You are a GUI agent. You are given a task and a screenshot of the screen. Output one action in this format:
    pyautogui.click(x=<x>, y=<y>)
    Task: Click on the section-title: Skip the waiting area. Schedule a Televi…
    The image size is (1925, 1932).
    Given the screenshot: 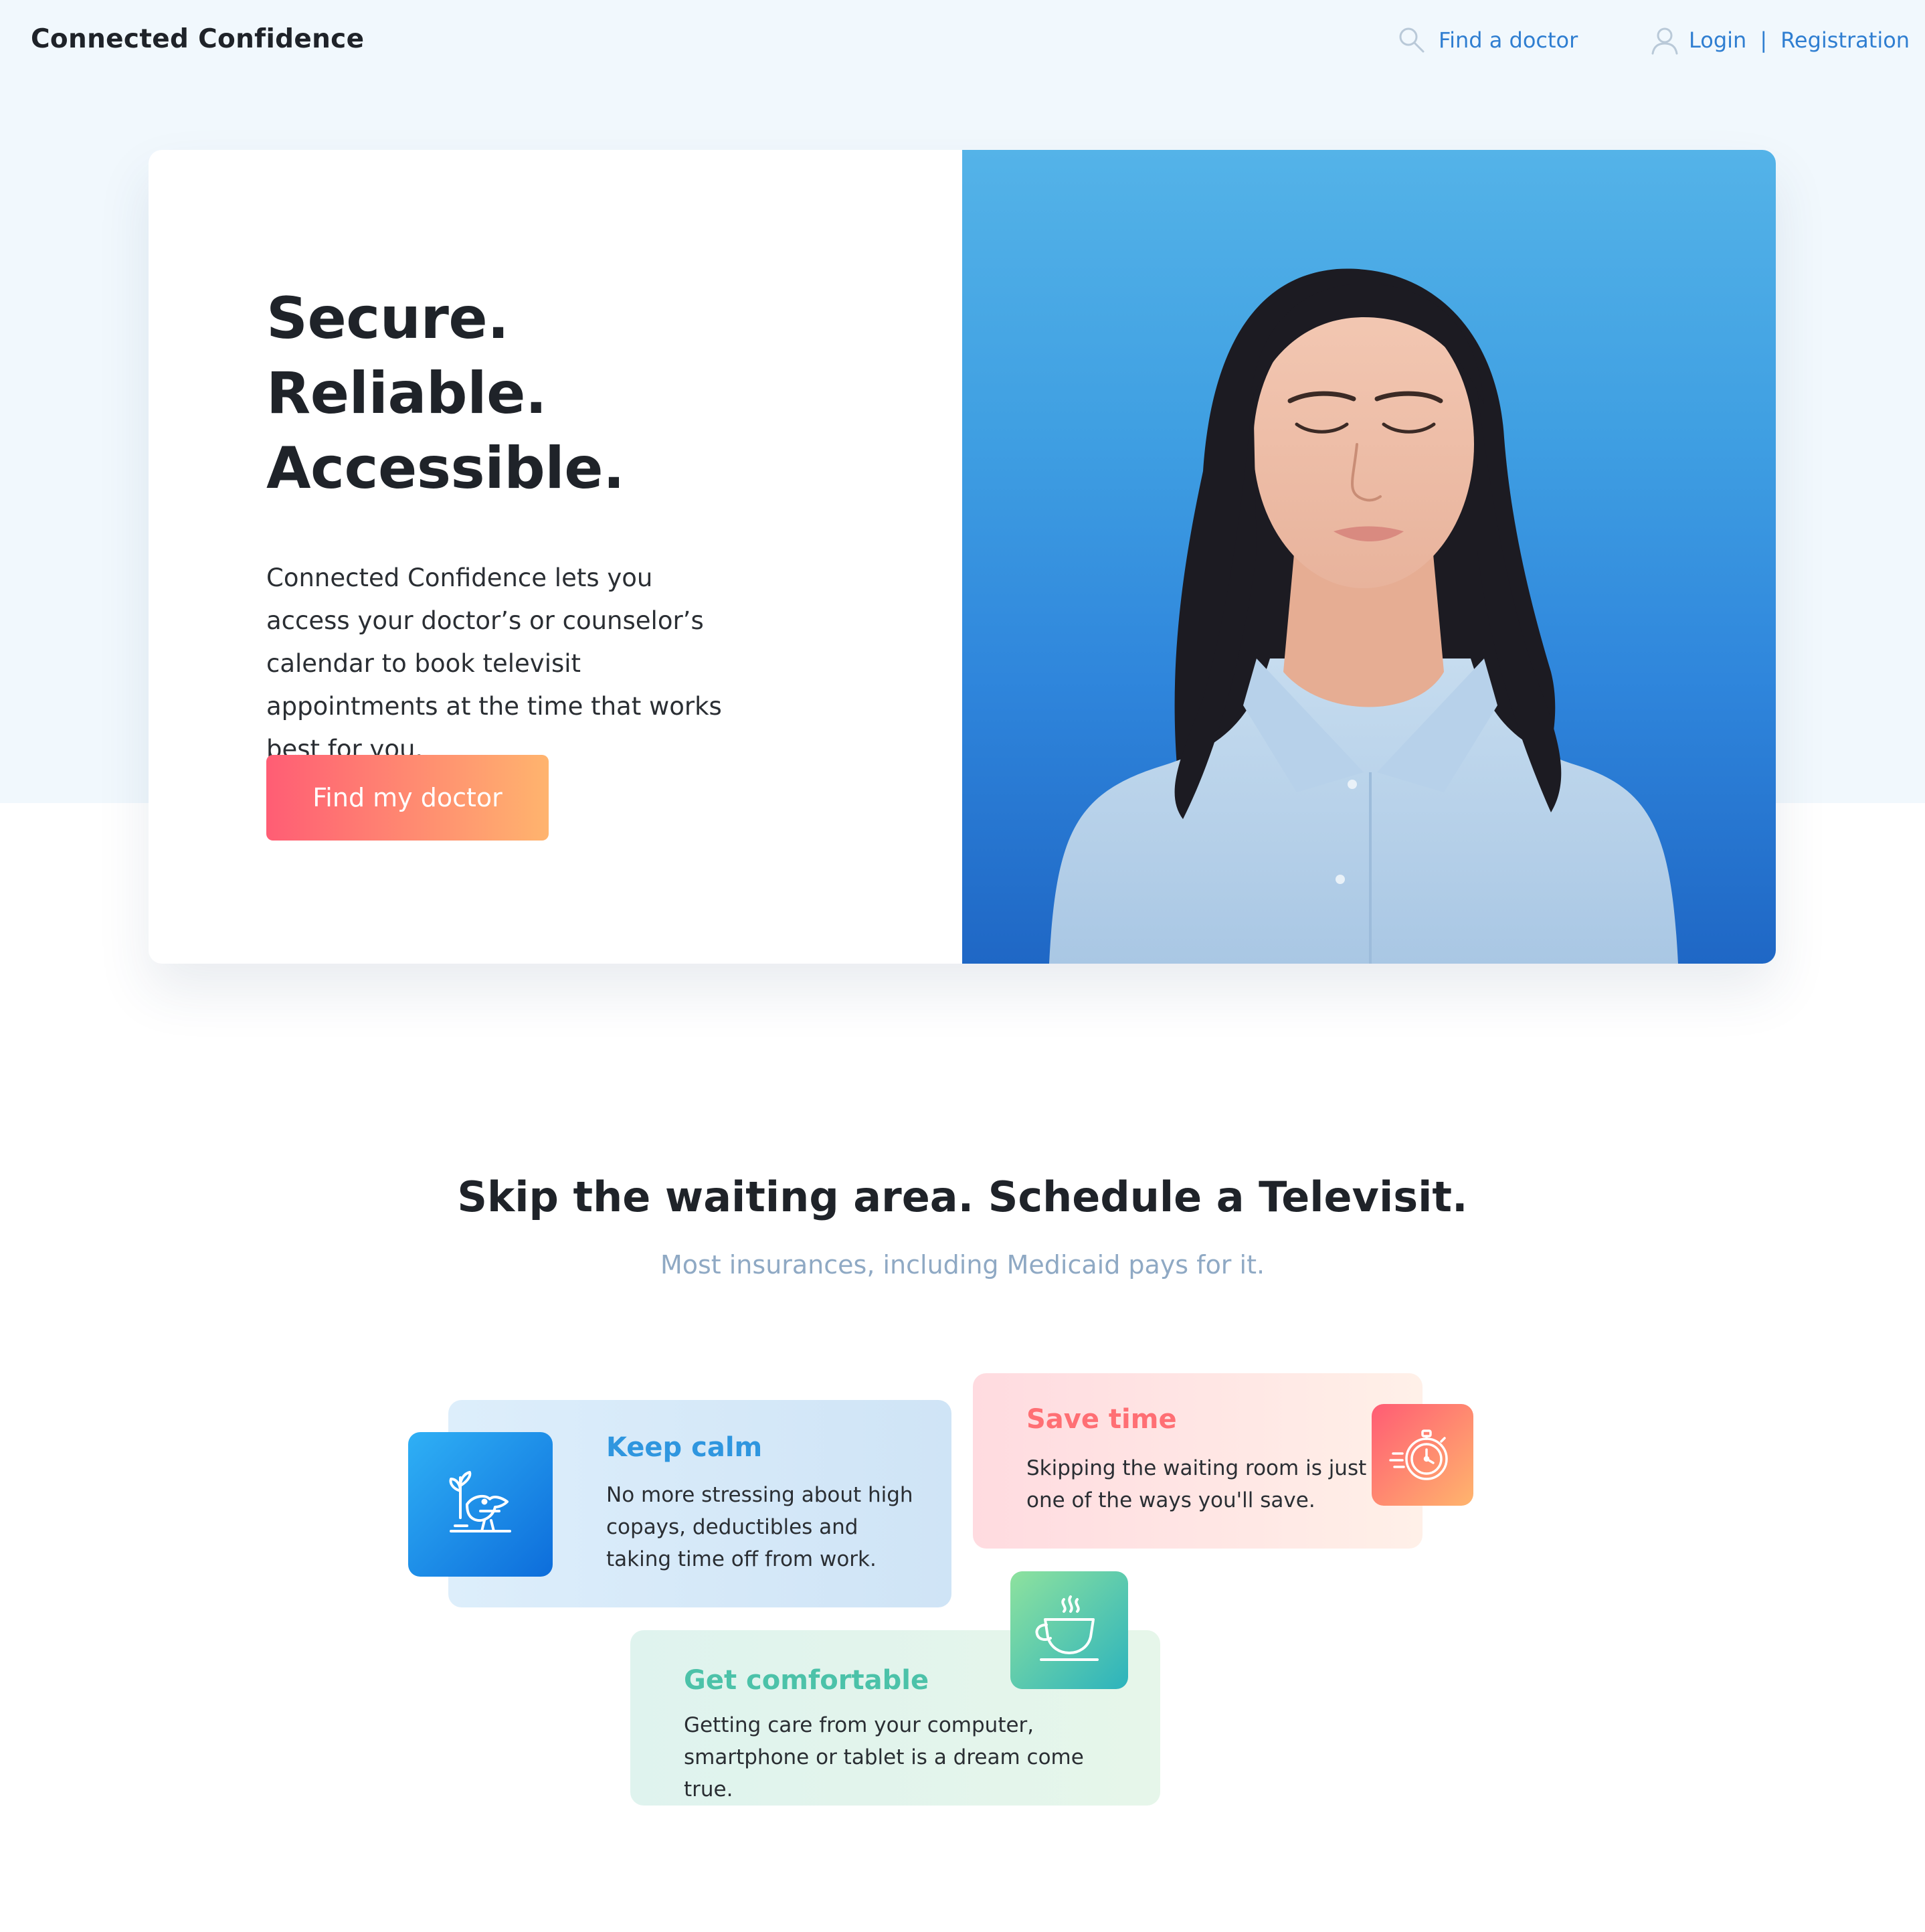 What is the action you would take?
    pyautogui.click(x=962, y=1196)
    